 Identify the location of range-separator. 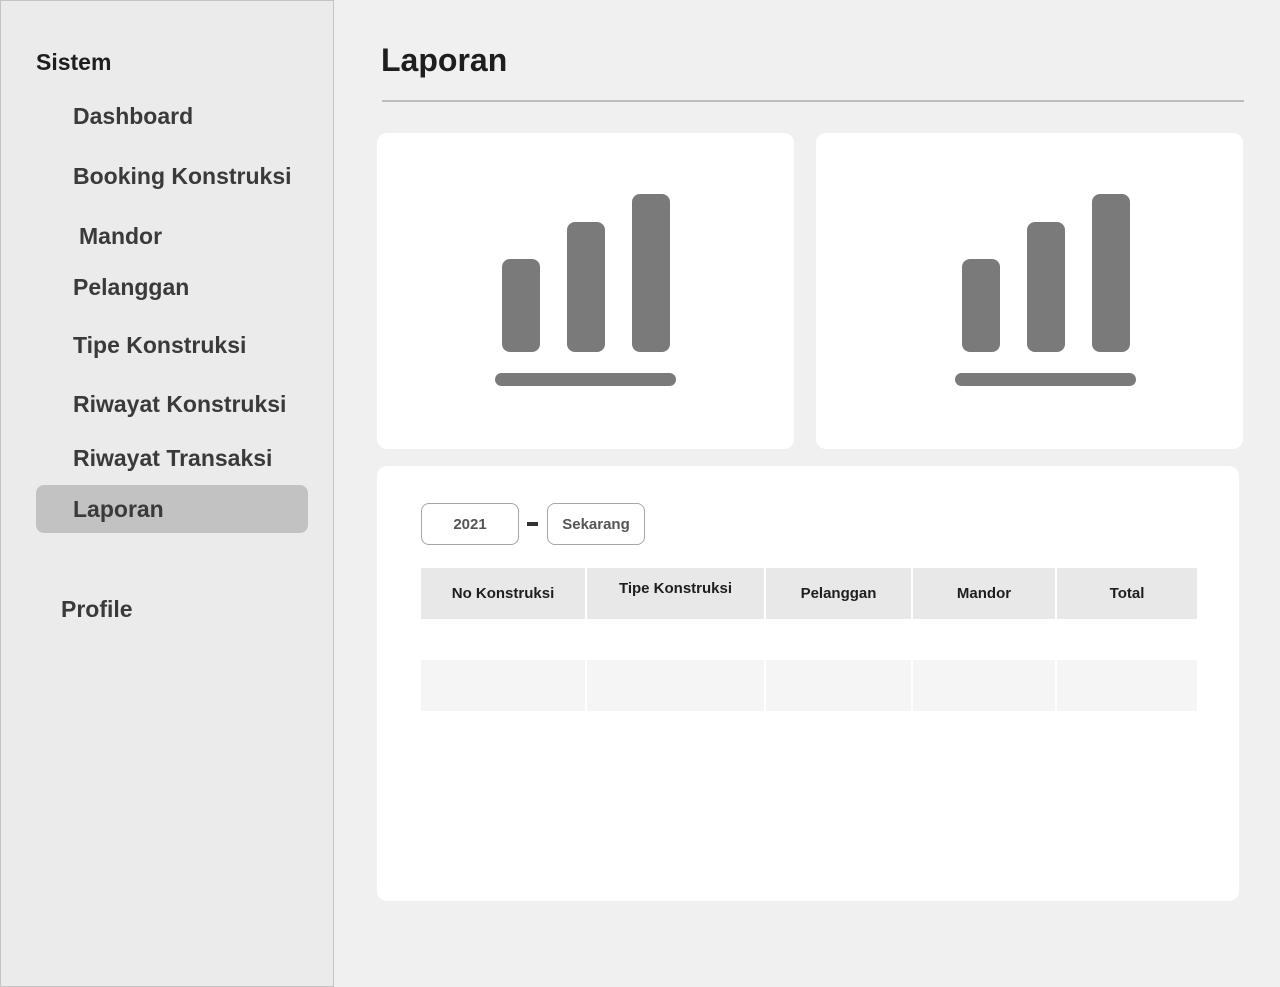
(532, 524).